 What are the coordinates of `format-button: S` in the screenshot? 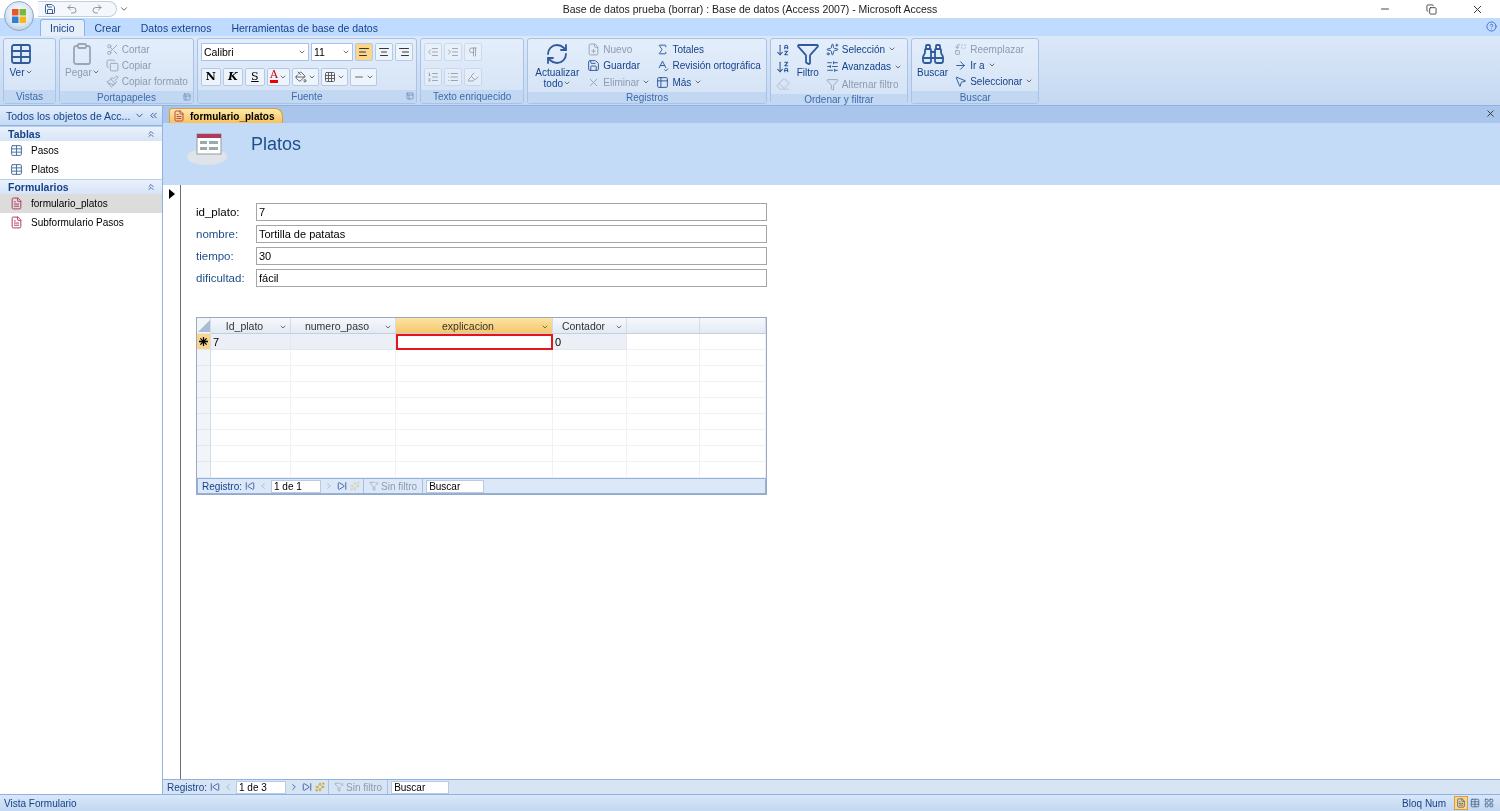 It's located at (254, 76).